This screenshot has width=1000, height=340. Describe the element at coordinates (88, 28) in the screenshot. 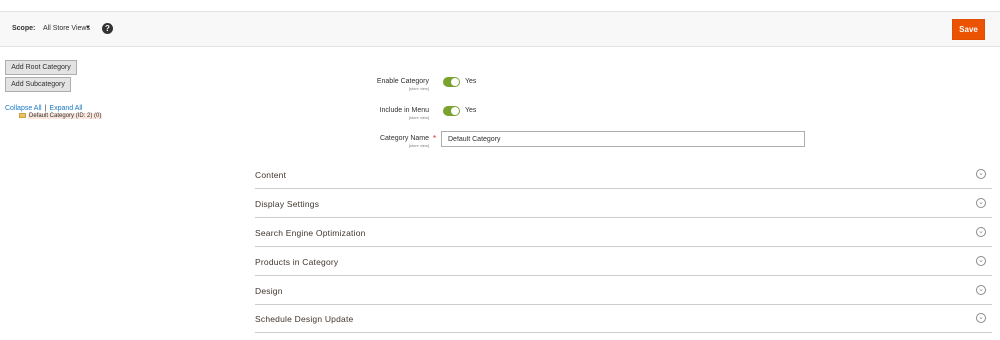

I see `chevron-down-icon: ▼` at that location.